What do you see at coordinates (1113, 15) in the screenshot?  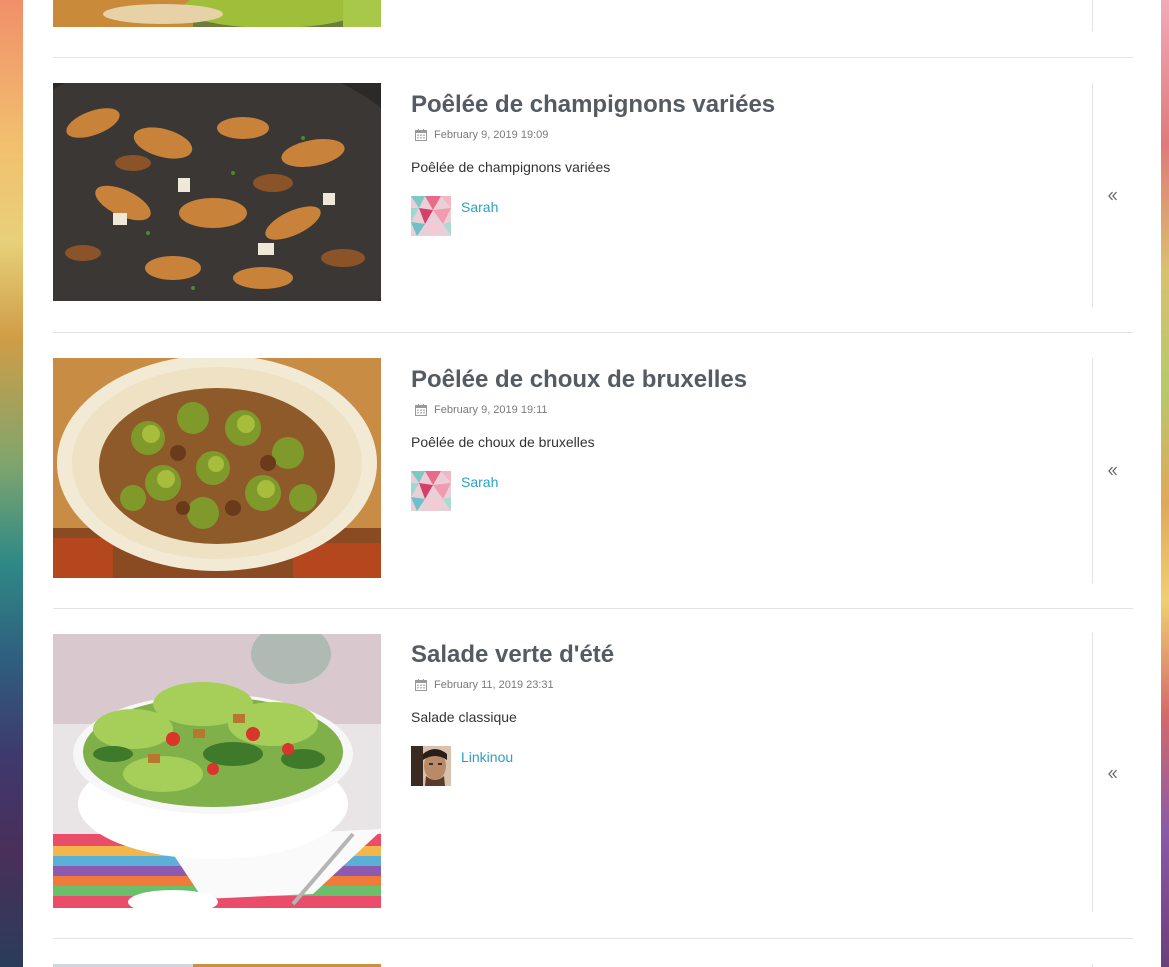 I see `actions-column-previous` at bounding box center [1113, 15].